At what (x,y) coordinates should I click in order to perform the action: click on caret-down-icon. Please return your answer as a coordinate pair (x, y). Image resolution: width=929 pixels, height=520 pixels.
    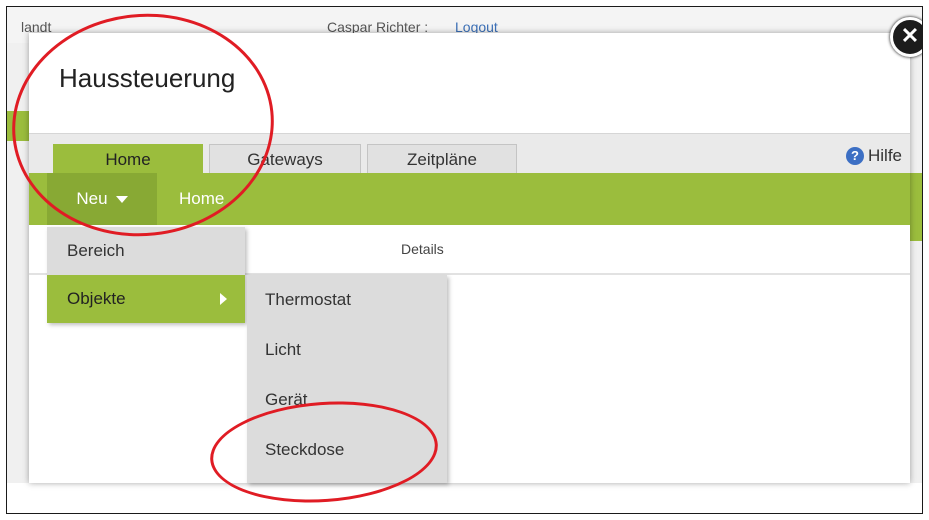
    Looking at the image, I should click on (121, 199).